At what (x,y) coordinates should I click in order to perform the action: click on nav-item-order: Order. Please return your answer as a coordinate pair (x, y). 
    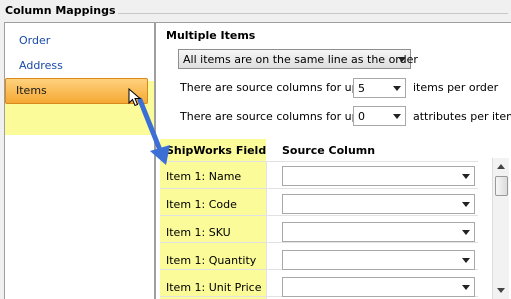
    Looking at the image, I should click on (34, 40).